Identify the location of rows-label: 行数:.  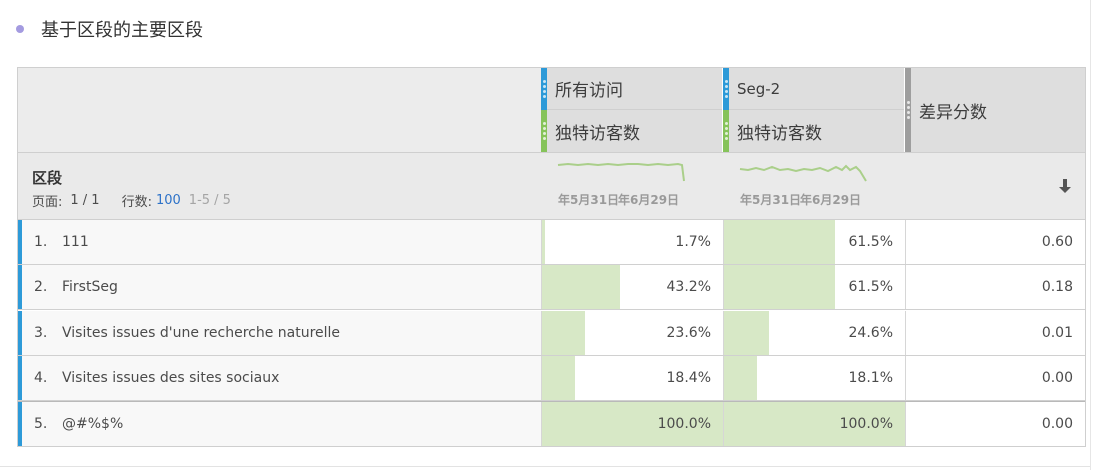
(136, 202).